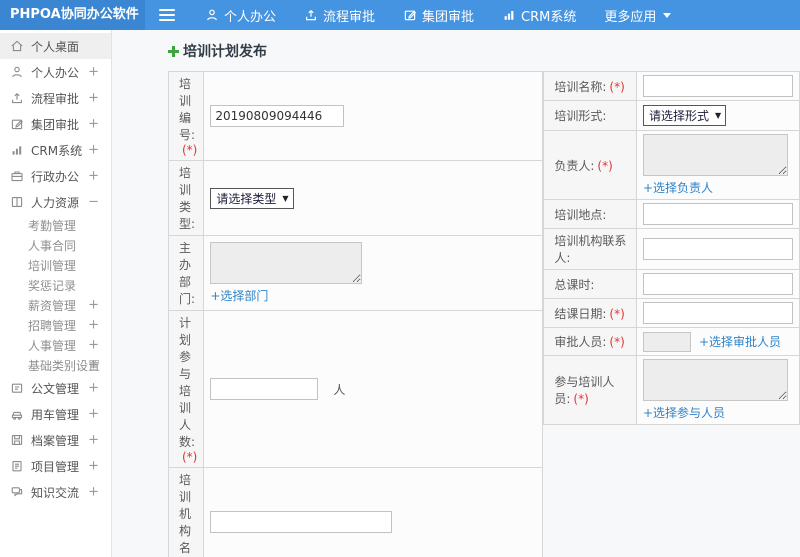 The height and width of the screenshot is (557, 800). I want to click on chevron-down-icon, so click(667, 15).